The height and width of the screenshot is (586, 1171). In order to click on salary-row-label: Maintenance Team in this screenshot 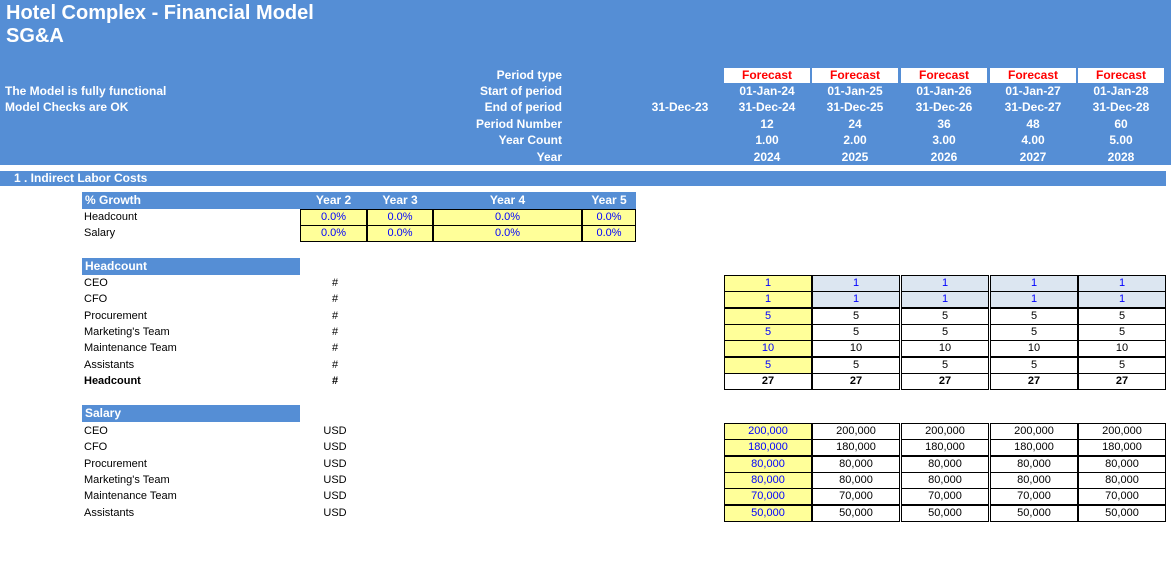, I will do `click(130, 496)`.